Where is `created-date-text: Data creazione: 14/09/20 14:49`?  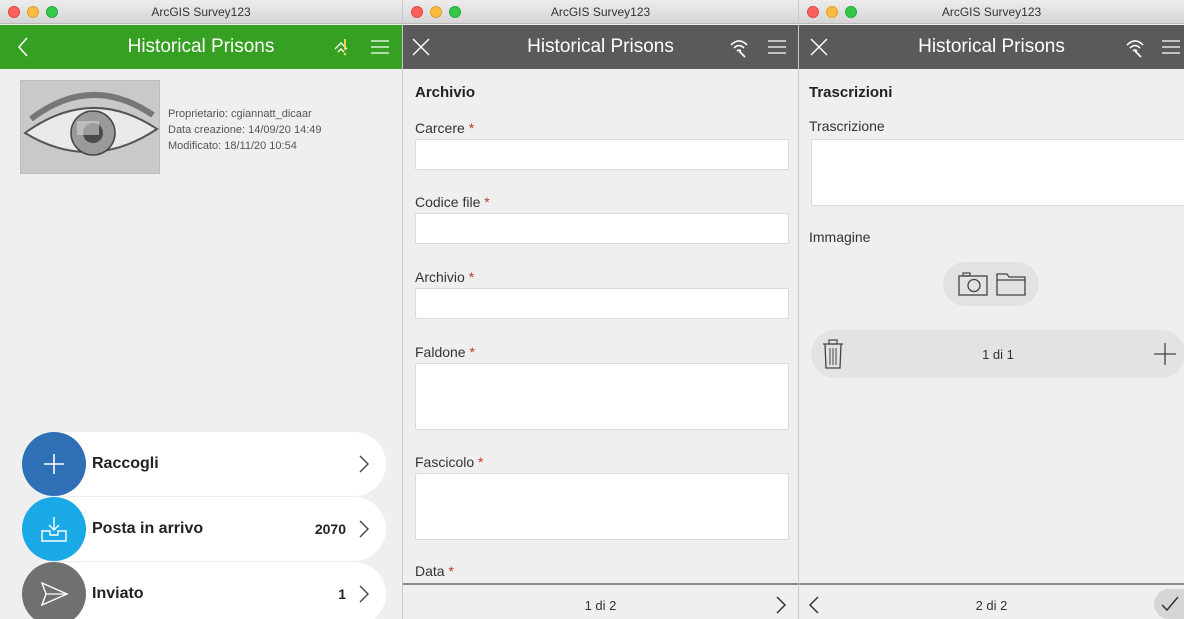 created-date-text: Data creazione: 14/09/20 14:49 is located at coordinates (245, 130).